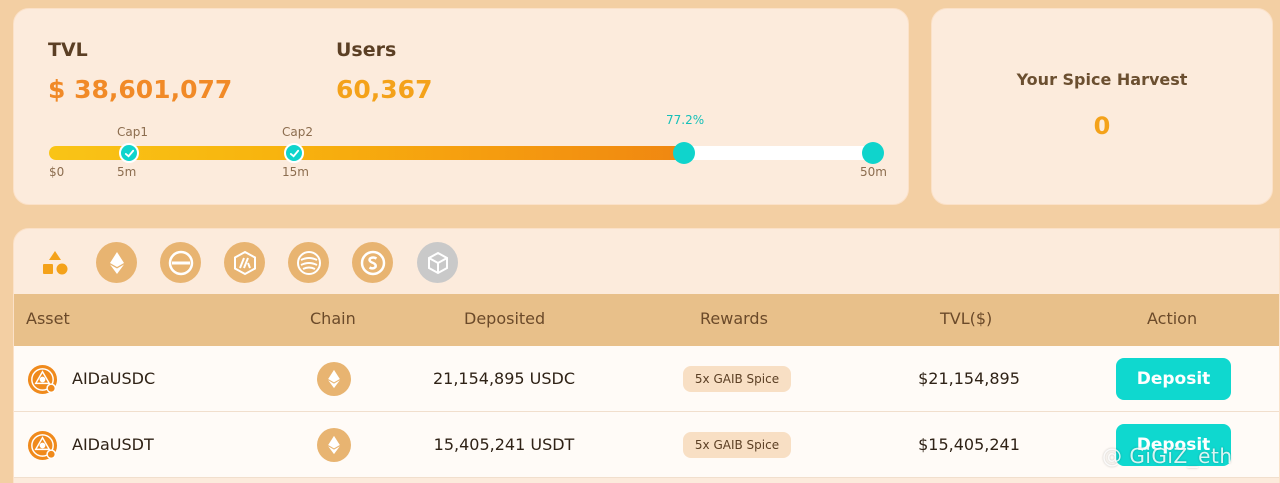 Image resolution: width=1280 pixels, height=483 pixels. Describe the element at coordinates (966, 318) in the screenshot. I see `column-header-tvl: TVL($)` at that location.